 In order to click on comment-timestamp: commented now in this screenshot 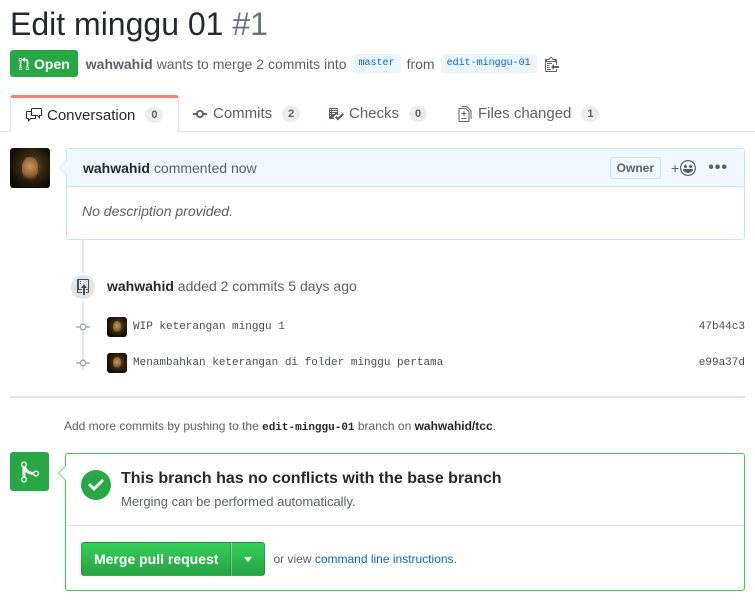, I will do `click(205, 168)`.